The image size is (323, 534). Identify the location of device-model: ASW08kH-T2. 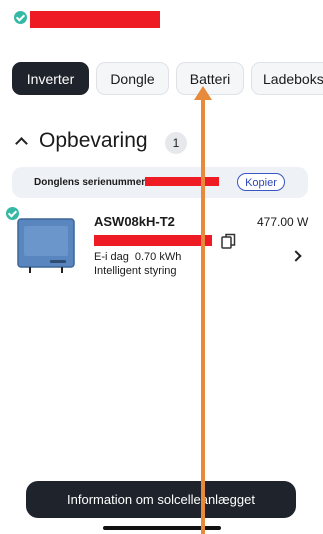
(134, 221).